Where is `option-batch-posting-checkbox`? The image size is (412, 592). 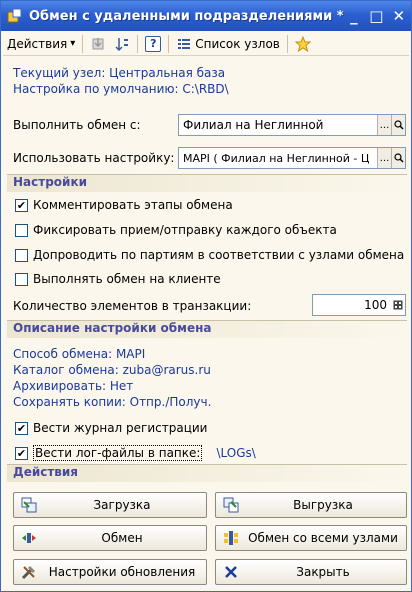
option-batch-posting-checkbox is located at coordinates (21, 255).